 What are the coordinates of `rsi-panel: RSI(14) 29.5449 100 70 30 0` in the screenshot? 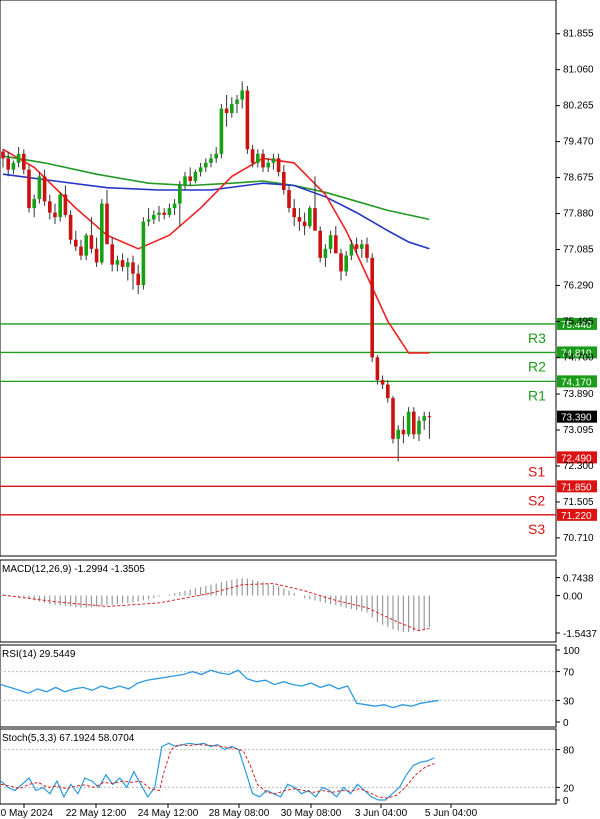 It's located at (290, 686).